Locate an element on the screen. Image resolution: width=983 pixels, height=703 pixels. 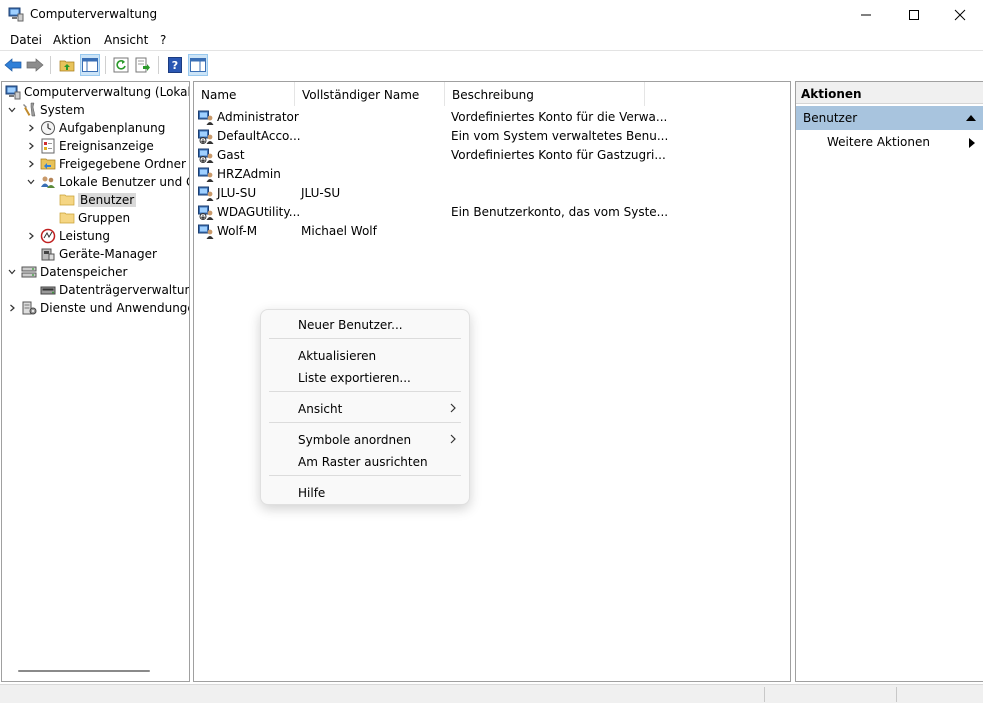
show-hide-action-pane-button is located at coordinates (198, 65).